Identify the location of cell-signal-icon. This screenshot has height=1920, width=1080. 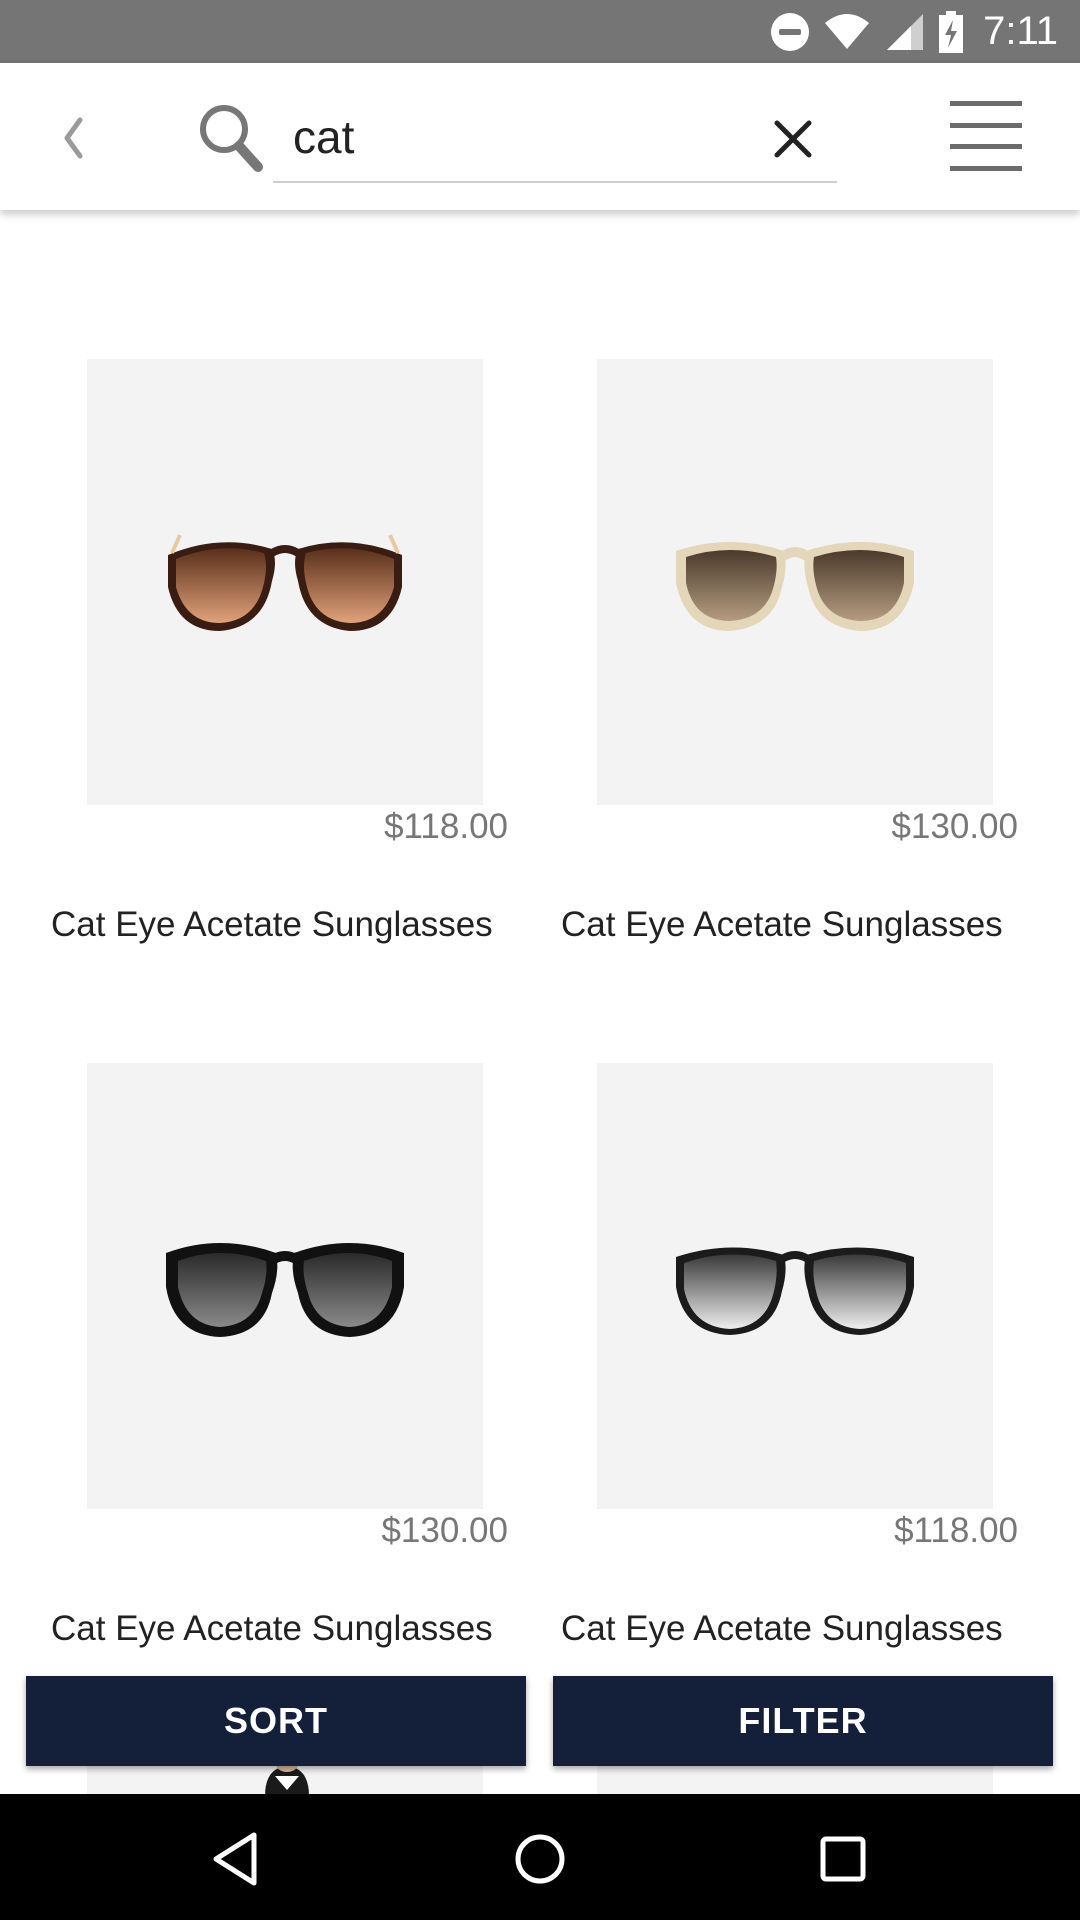
(905, 31).